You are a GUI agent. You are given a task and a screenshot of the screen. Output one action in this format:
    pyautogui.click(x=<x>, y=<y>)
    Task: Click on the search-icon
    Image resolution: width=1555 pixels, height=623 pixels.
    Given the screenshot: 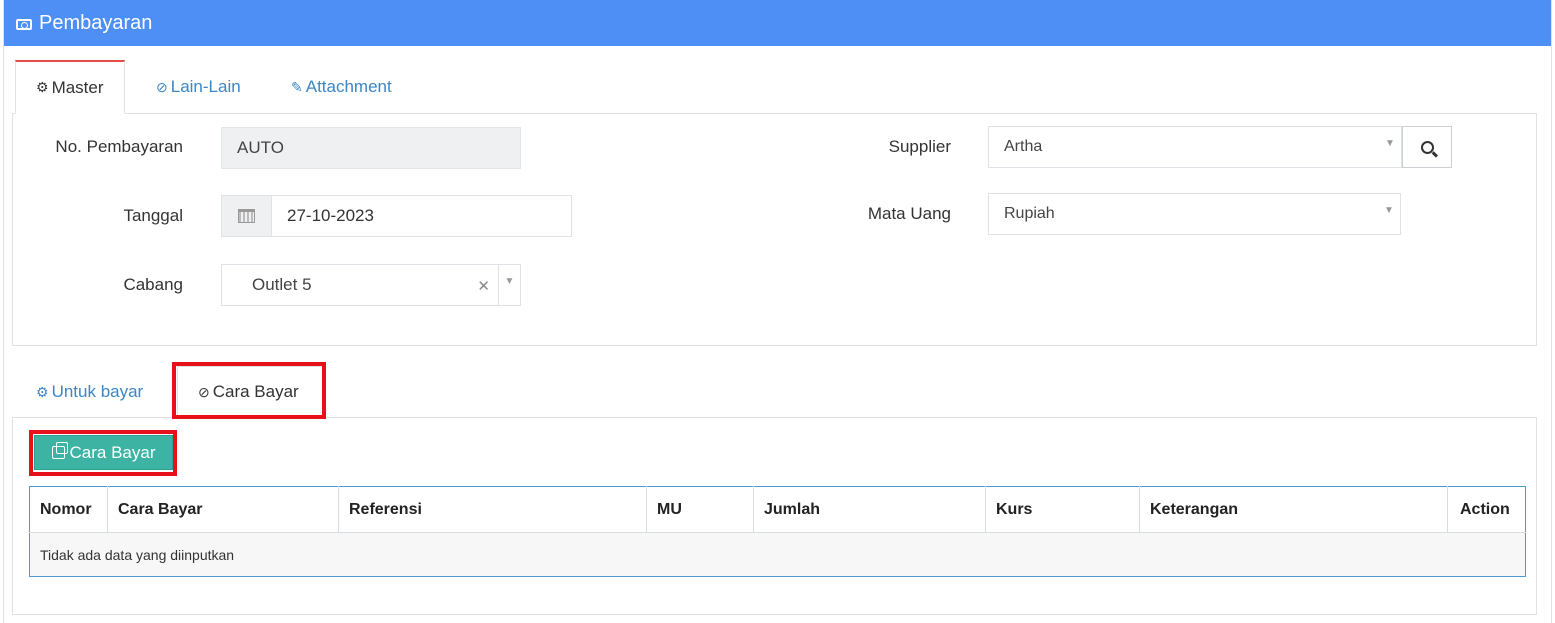 What is the action you would take?
    pyautogui.click(x=1427, y=147)
    